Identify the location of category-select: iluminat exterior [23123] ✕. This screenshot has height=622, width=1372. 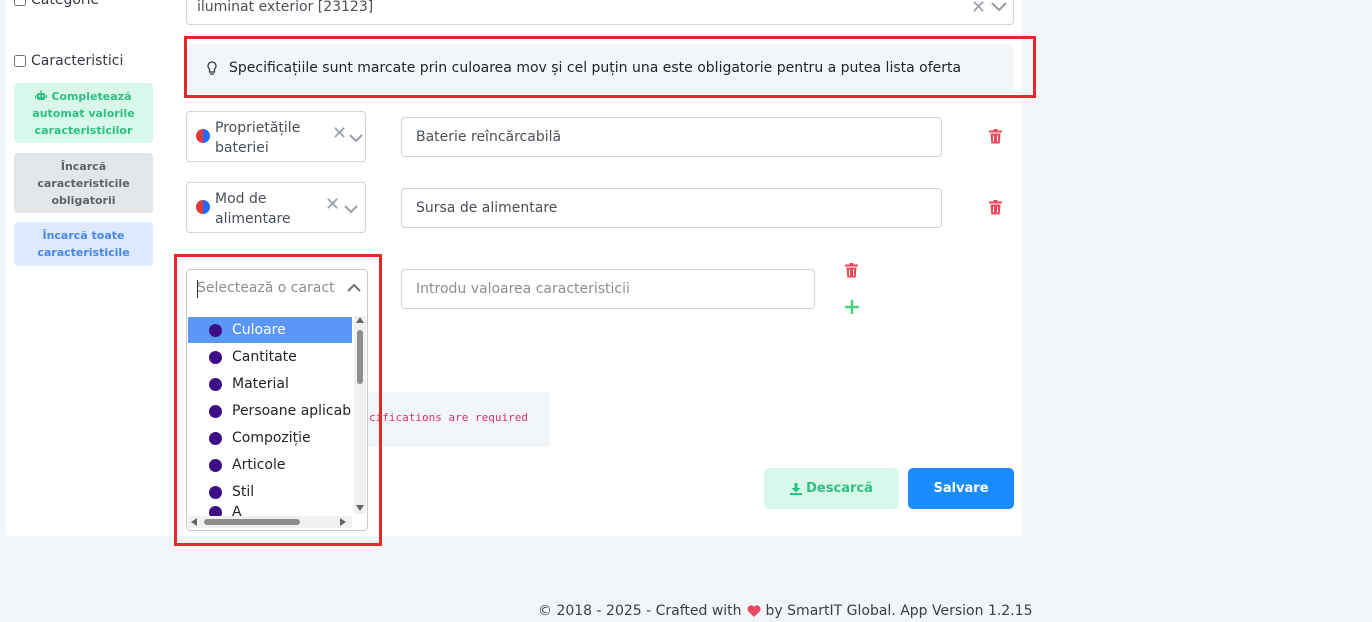
(600, 12).